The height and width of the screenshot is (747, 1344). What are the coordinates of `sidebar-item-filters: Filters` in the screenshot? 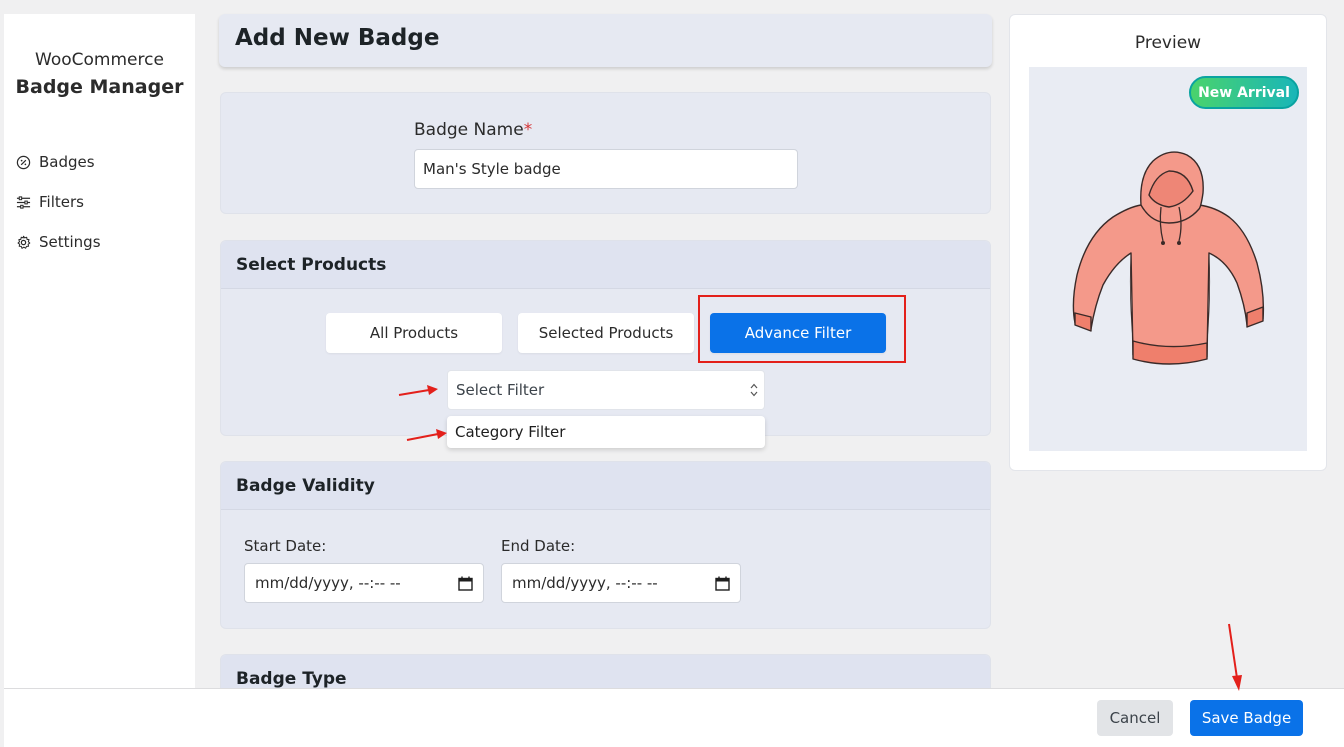 It's located at (50, 202).